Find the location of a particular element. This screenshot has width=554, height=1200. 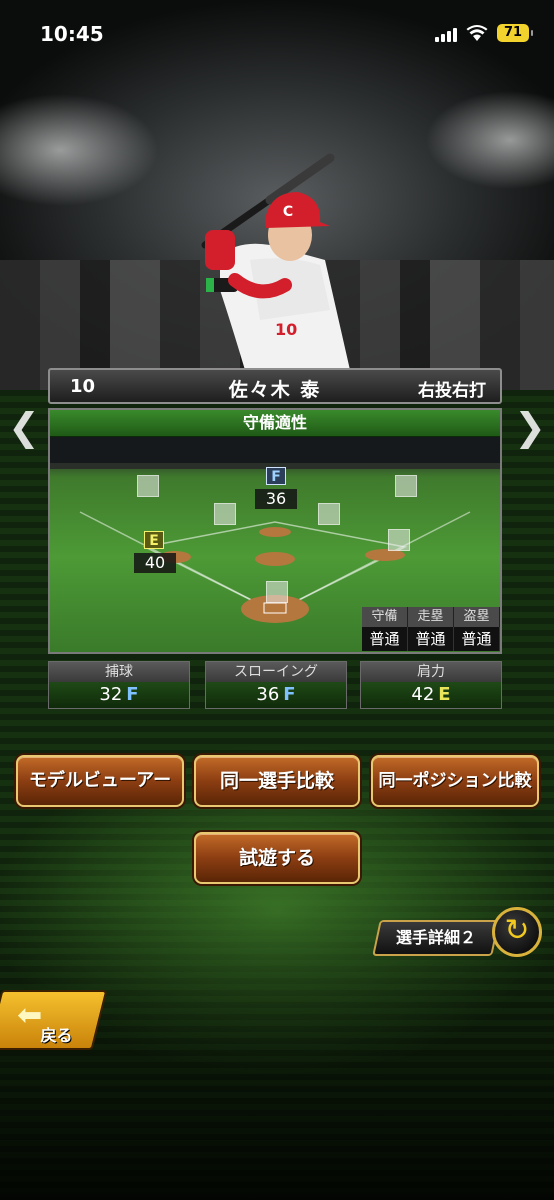

player-detail-2-label: 選手詳細２ is located at coordinates (435, 937).